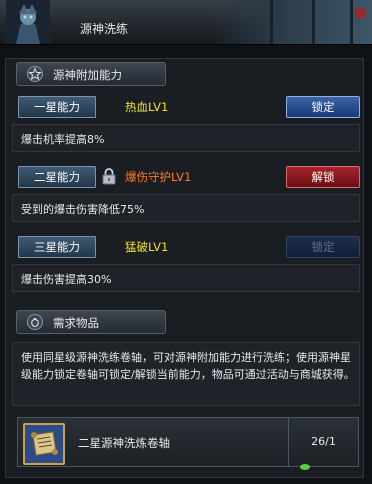 The height and width of the screenshot is (484, 372). I want to click on lock-button-1: 锁定, so click(323, 107).